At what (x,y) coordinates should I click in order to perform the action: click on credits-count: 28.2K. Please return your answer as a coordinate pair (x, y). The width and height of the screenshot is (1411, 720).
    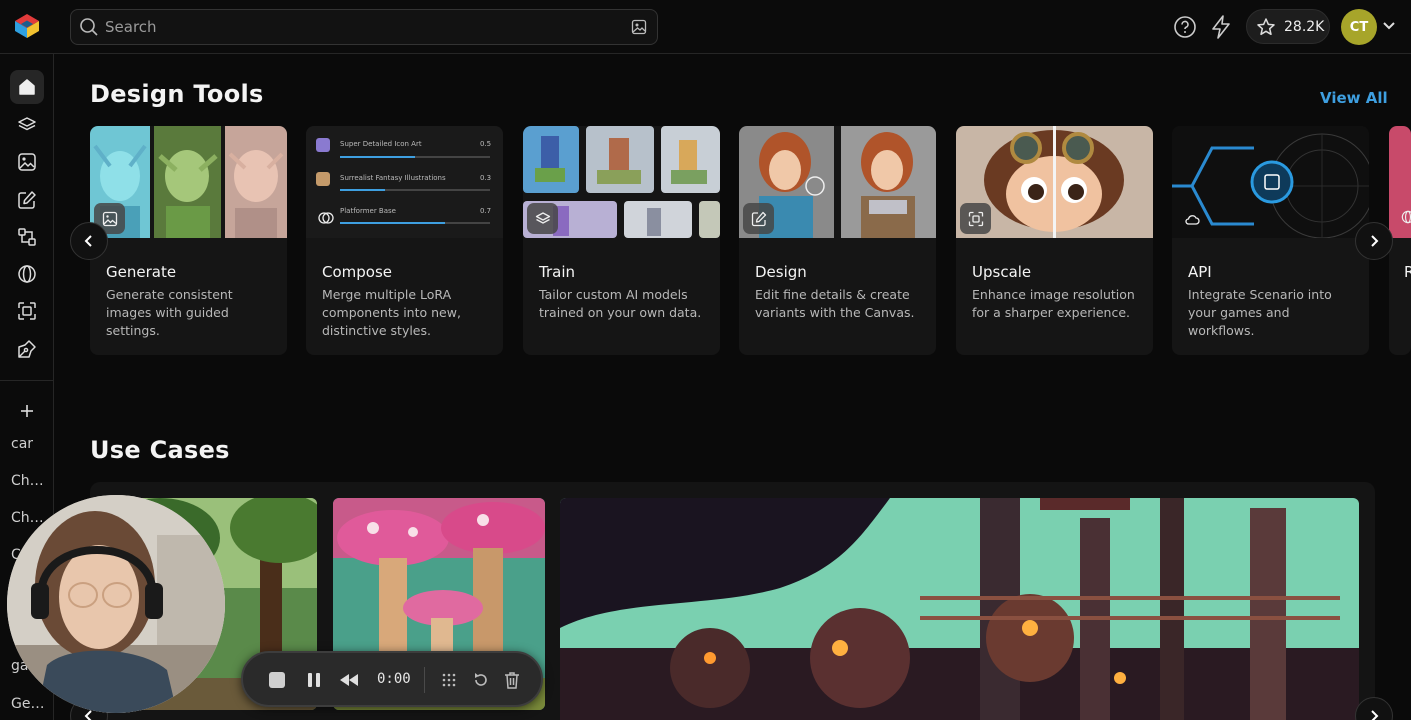
    Looking at the image, I should click on (1304, 26).